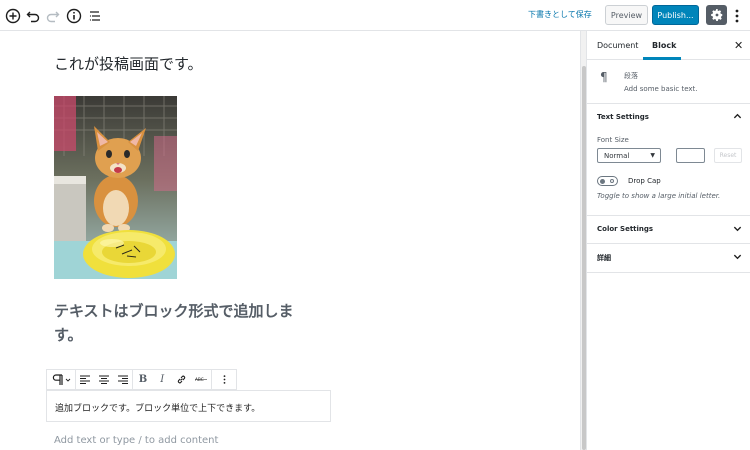  What do you see at coordinates (737, 116) in the screenshot?
I see `chevron-up-icon` at bounding box center [737, 116].